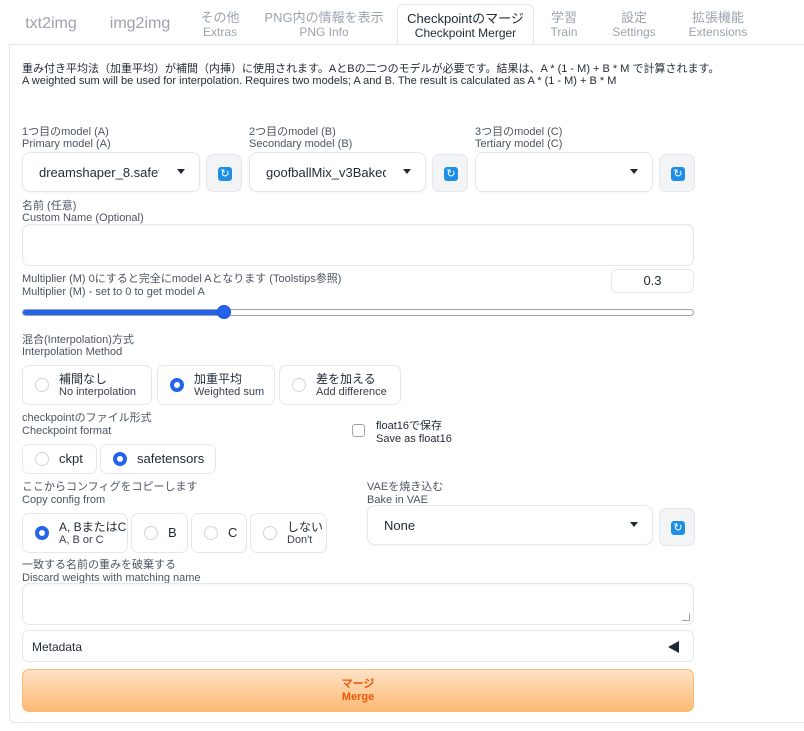 This screenshot has width=804, height=731. Describe the element at coordinates (324, 32) in the screenshot. I see `tab-sublabel: PNG Info` at that location.